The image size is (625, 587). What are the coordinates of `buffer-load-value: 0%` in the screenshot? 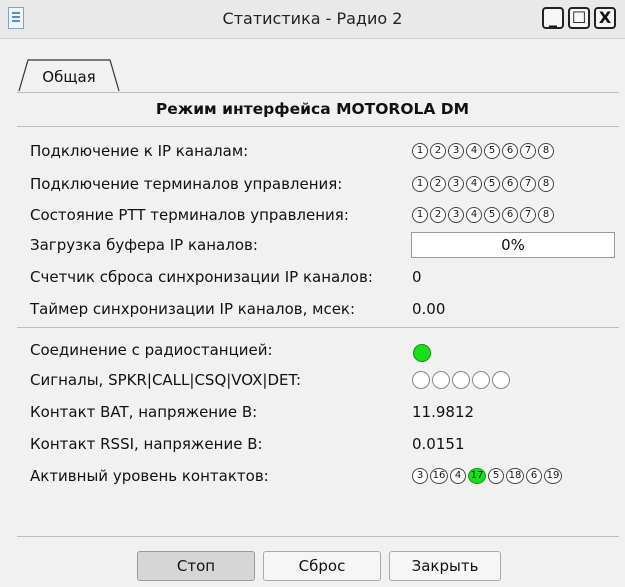 It's located at (513, 245).